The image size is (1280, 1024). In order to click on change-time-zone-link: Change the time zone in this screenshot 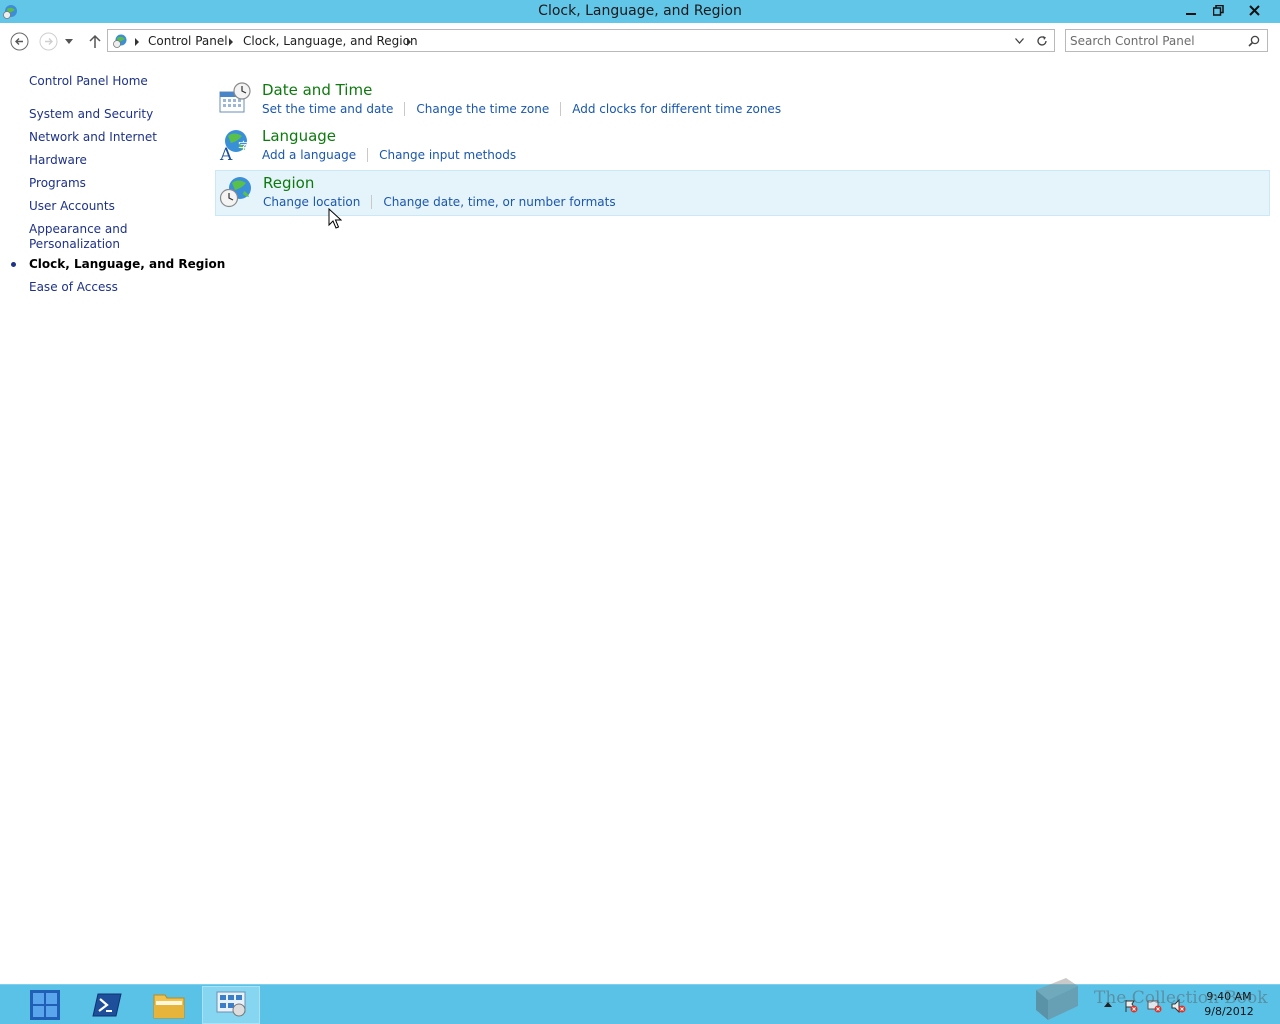, I will do `click(482, 109)`.